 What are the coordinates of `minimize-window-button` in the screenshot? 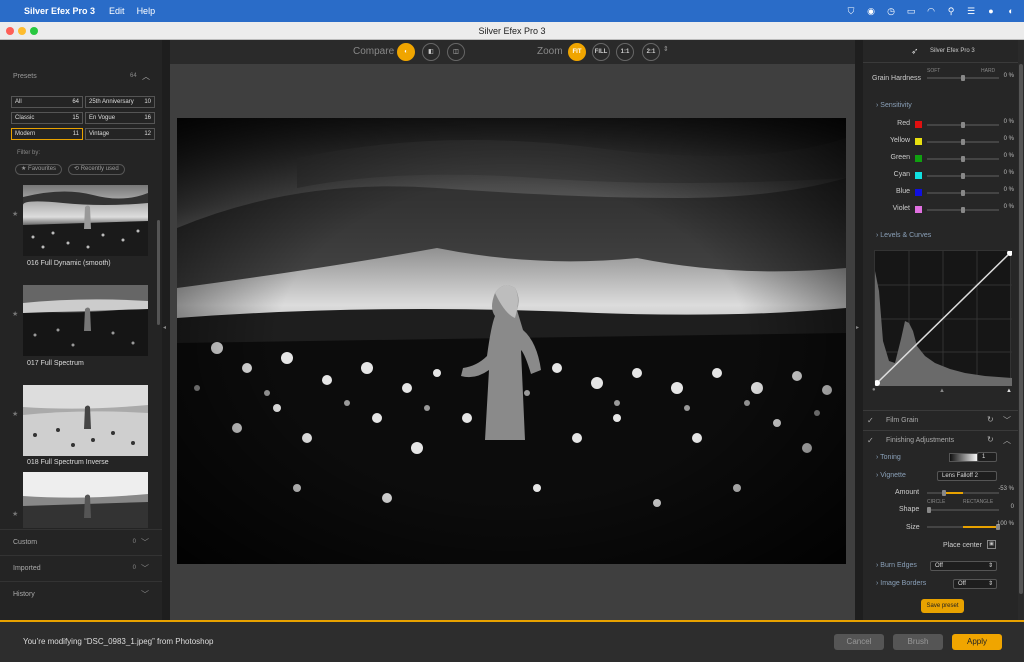 It's located at (22, 31).